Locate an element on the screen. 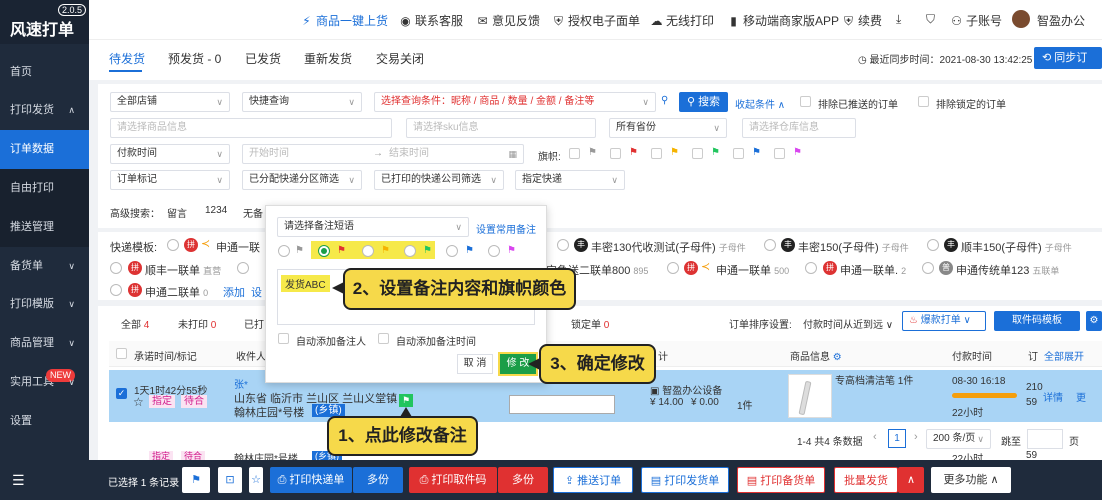 This screenshot has width=1102, height=500. header-link-feedback: ✉ 意见反馈 is located at coordinates (508, 20).